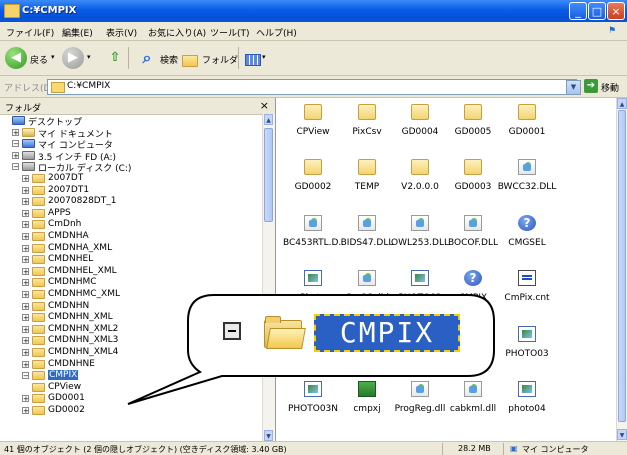 Image resolution: width=627 pixels, height=455 pixels. I want to click on tree-item: +3.5 インチ FD (A:), so click(130, 156).